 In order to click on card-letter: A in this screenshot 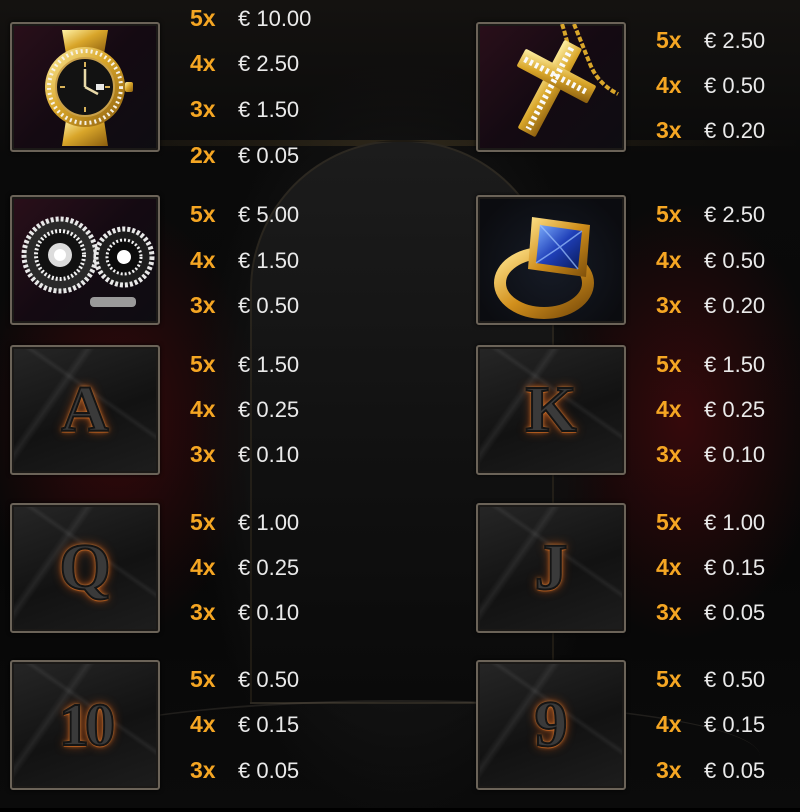, I will do `click(85, 409)`.